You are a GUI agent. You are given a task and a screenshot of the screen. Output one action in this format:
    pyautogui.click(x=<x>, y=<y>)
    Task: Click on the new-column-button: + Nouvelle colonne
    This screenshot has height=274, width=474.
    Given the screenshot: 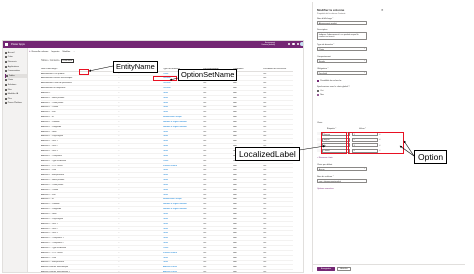 What is the action you would take?
    pyautogui.click(x=38, y=51)
    